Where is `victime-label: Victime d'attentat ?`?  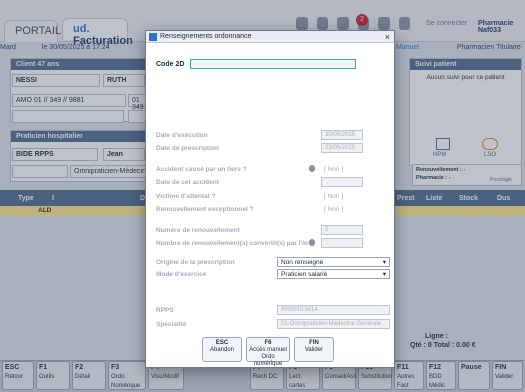 victime-label: Victime d'attentat ? is located at coordinates (186, 196).